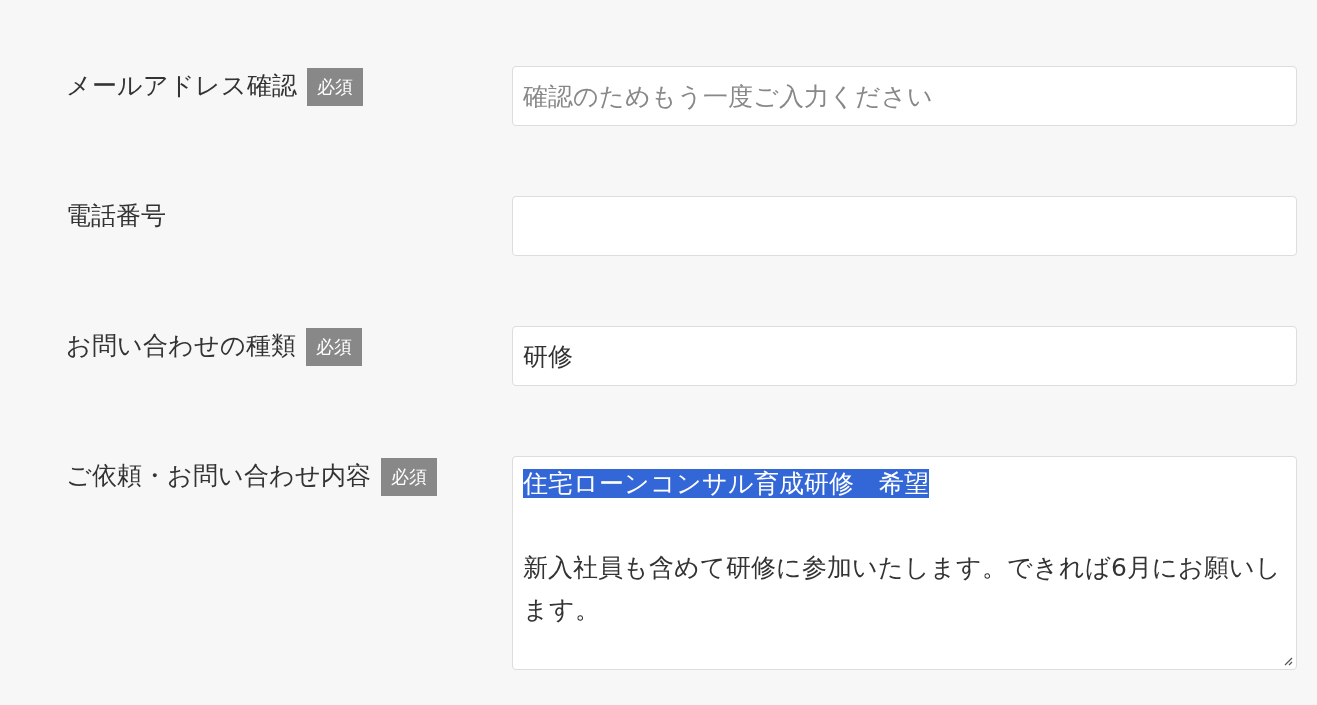  I want to click on input-field: 確認のためもう一度ご入力ください, so click(904, 96).